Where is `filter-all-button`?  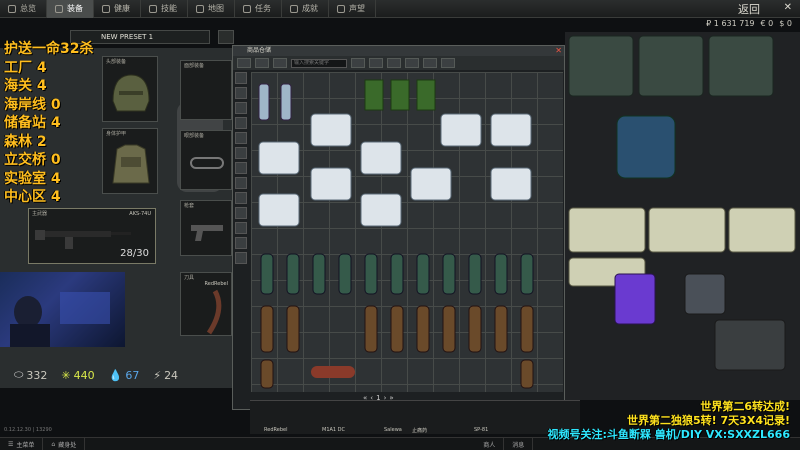
filter-all-button is located at coordinates (241, 78).